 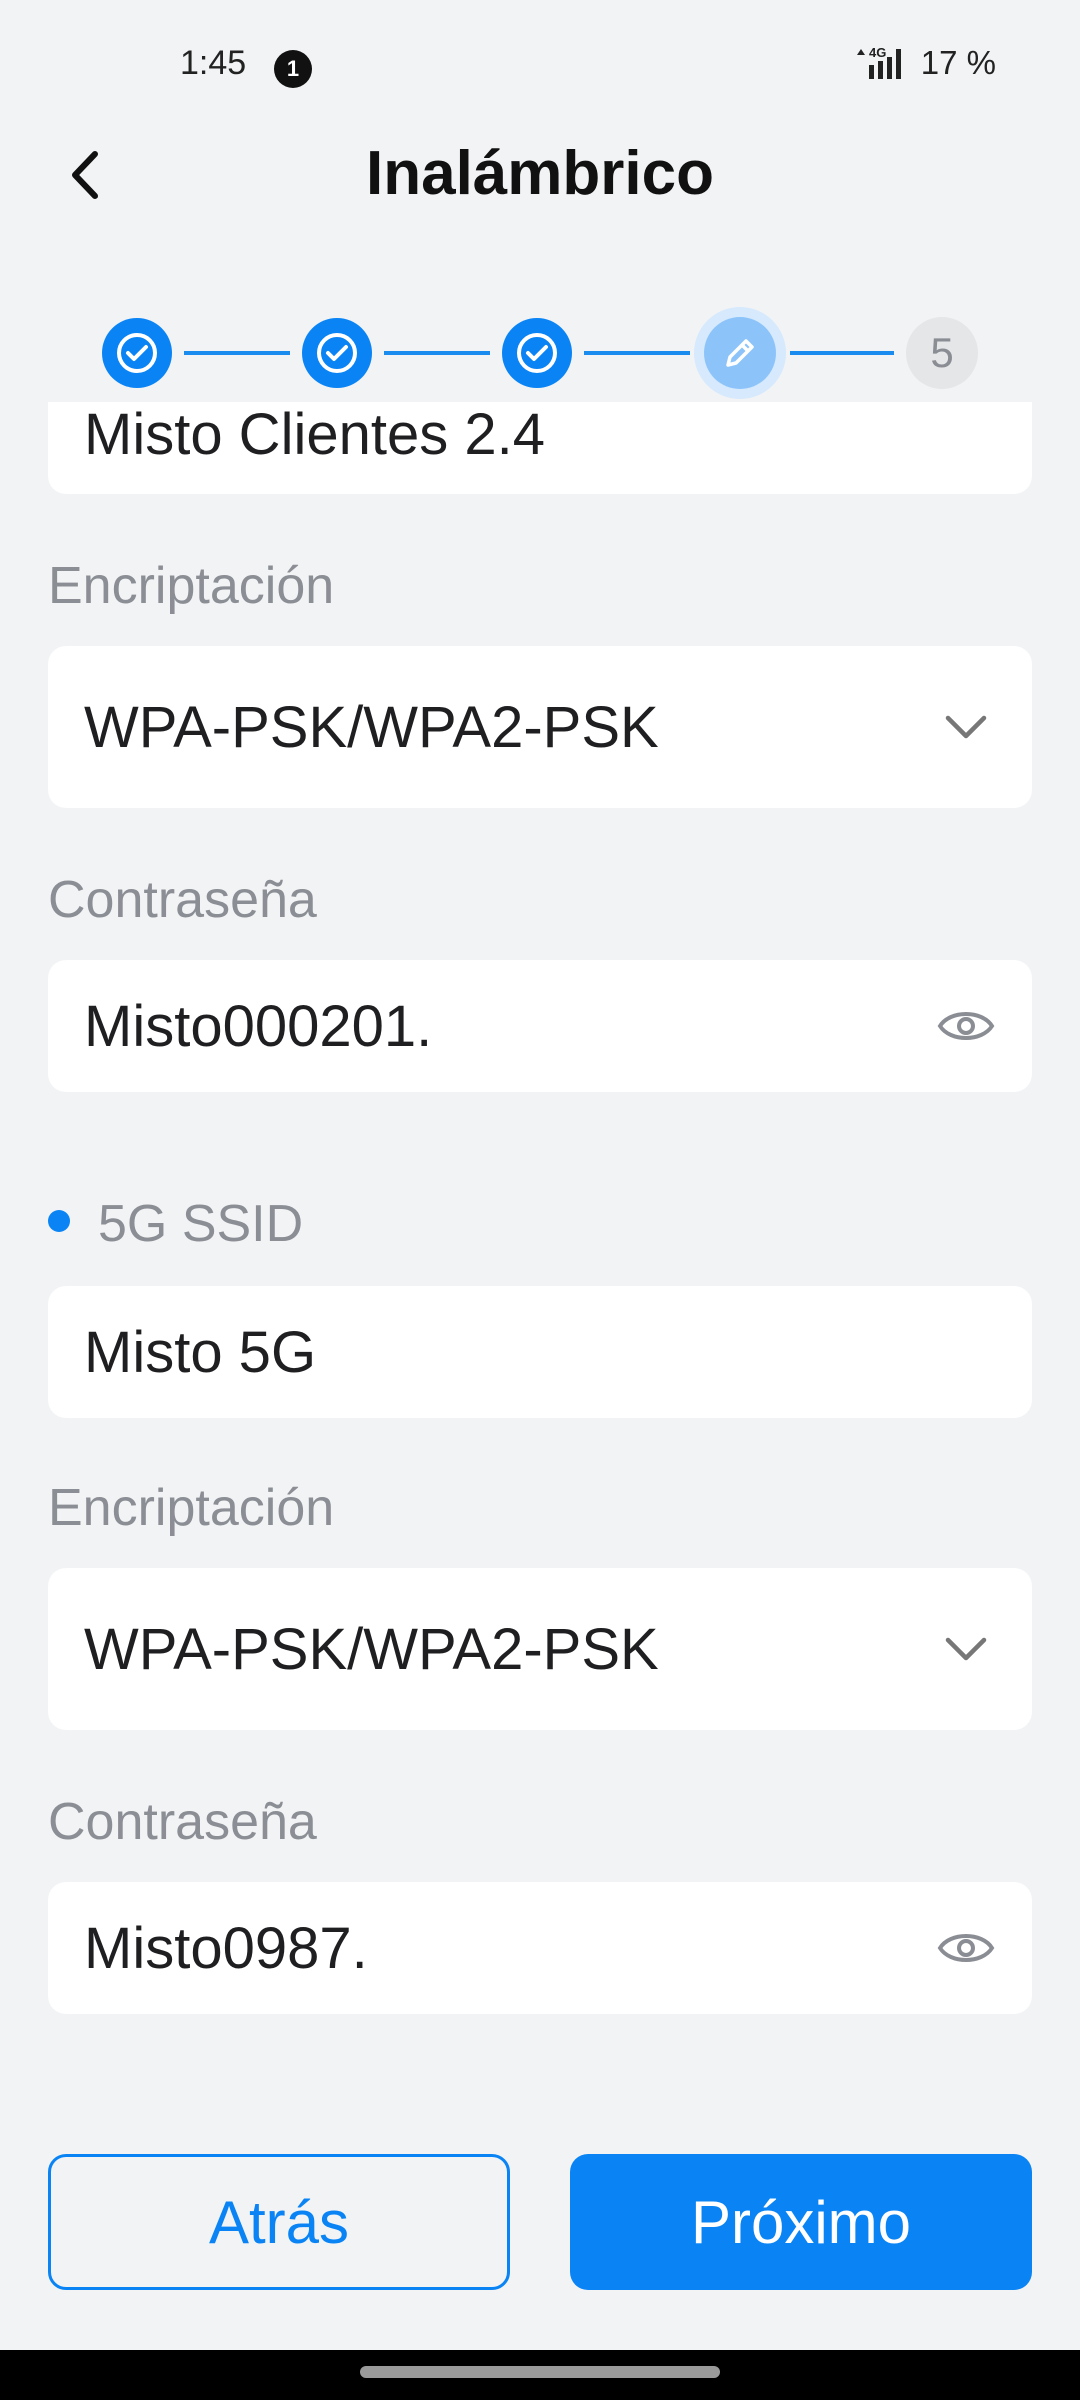 I want to click on password-5g-field: Misto0987., so click(x=540, y=1948).